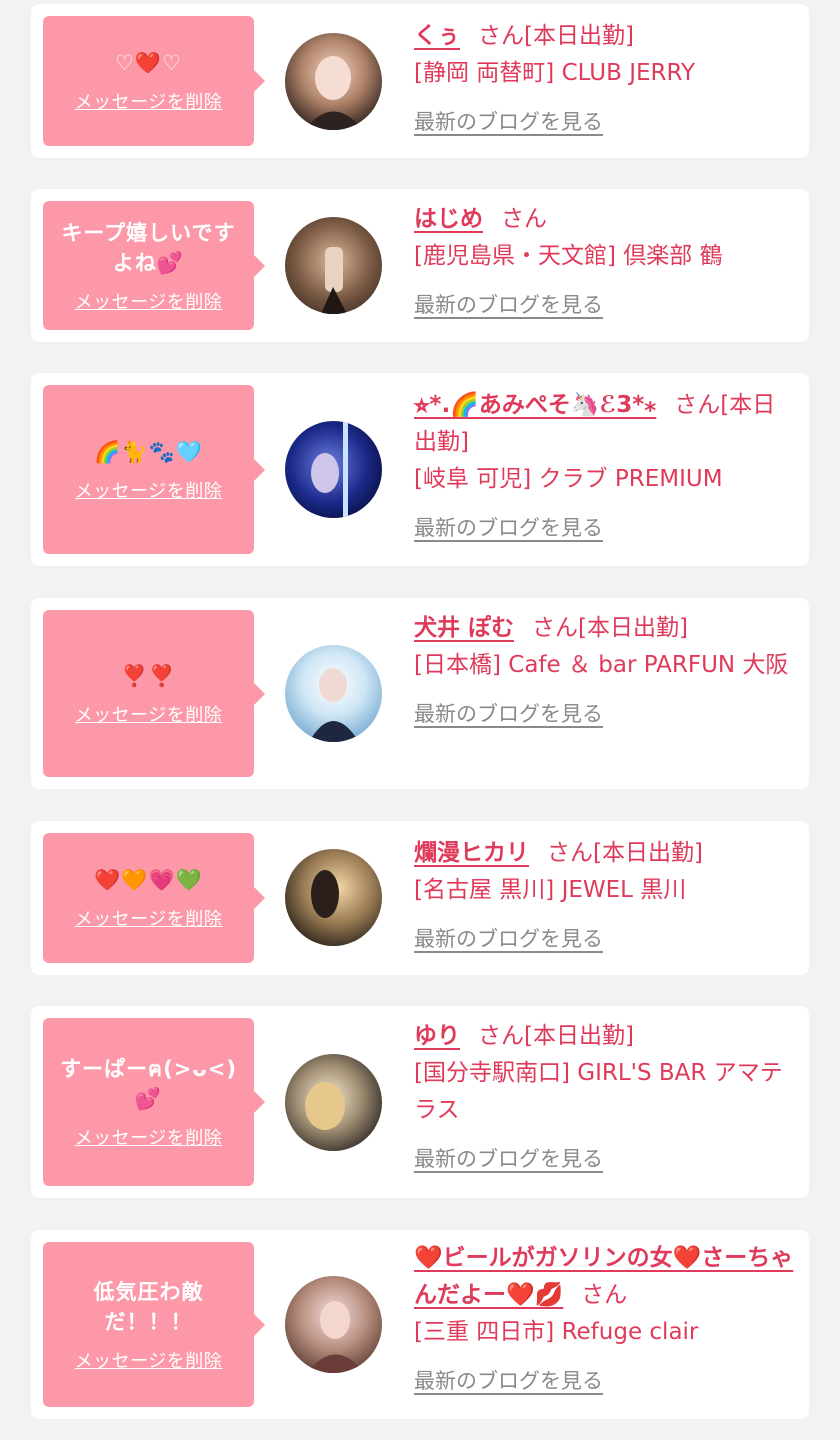 The image size is (840, 1440). What do you see at coordinates (154, 469) in the screenshot?
I see `message-bubble: 🌈🐈🐾🩵 メッセージを削除` at bounding box center [154, 469].